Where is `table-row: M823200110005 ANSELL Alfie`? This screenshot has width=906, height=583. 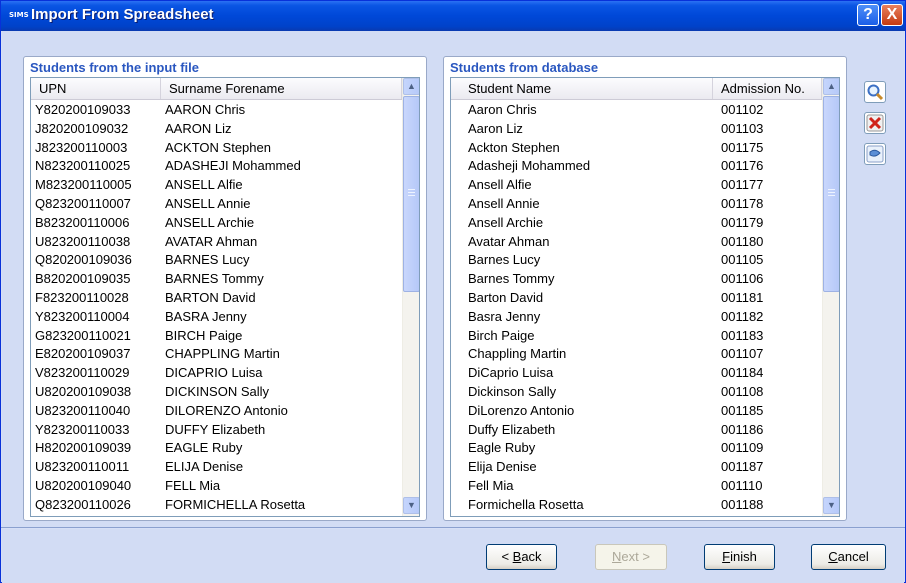
table-row: M823200110005 ANSELL Alfie is located at coordinates (216, 185).